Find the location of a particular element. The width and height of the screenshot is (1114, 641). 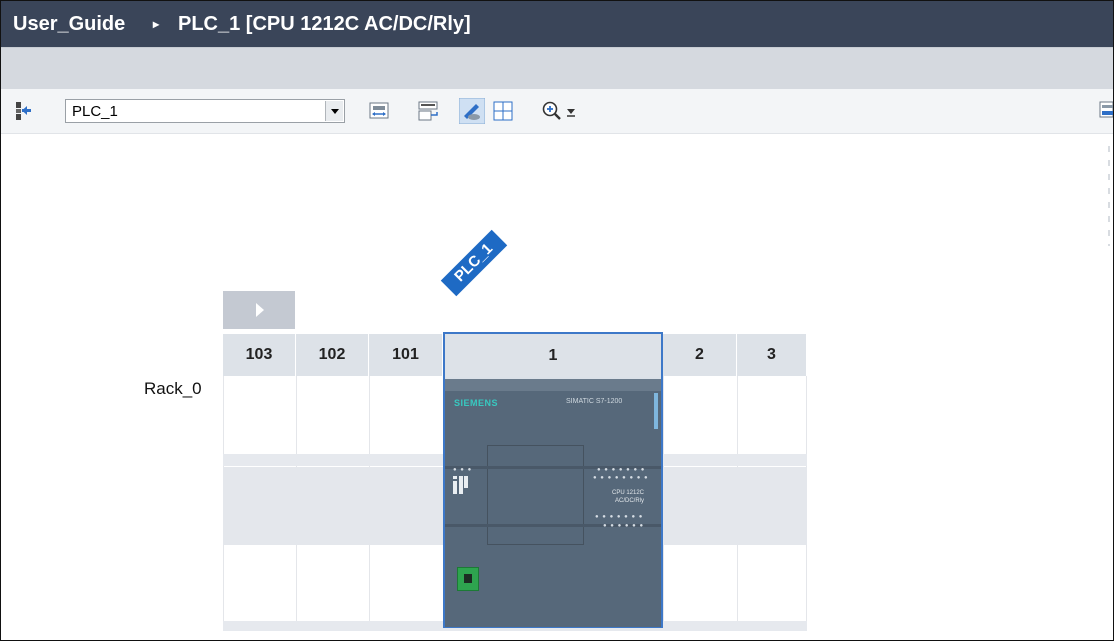

terminal-dots: ● ● ● is located at coordinates (463, 470).